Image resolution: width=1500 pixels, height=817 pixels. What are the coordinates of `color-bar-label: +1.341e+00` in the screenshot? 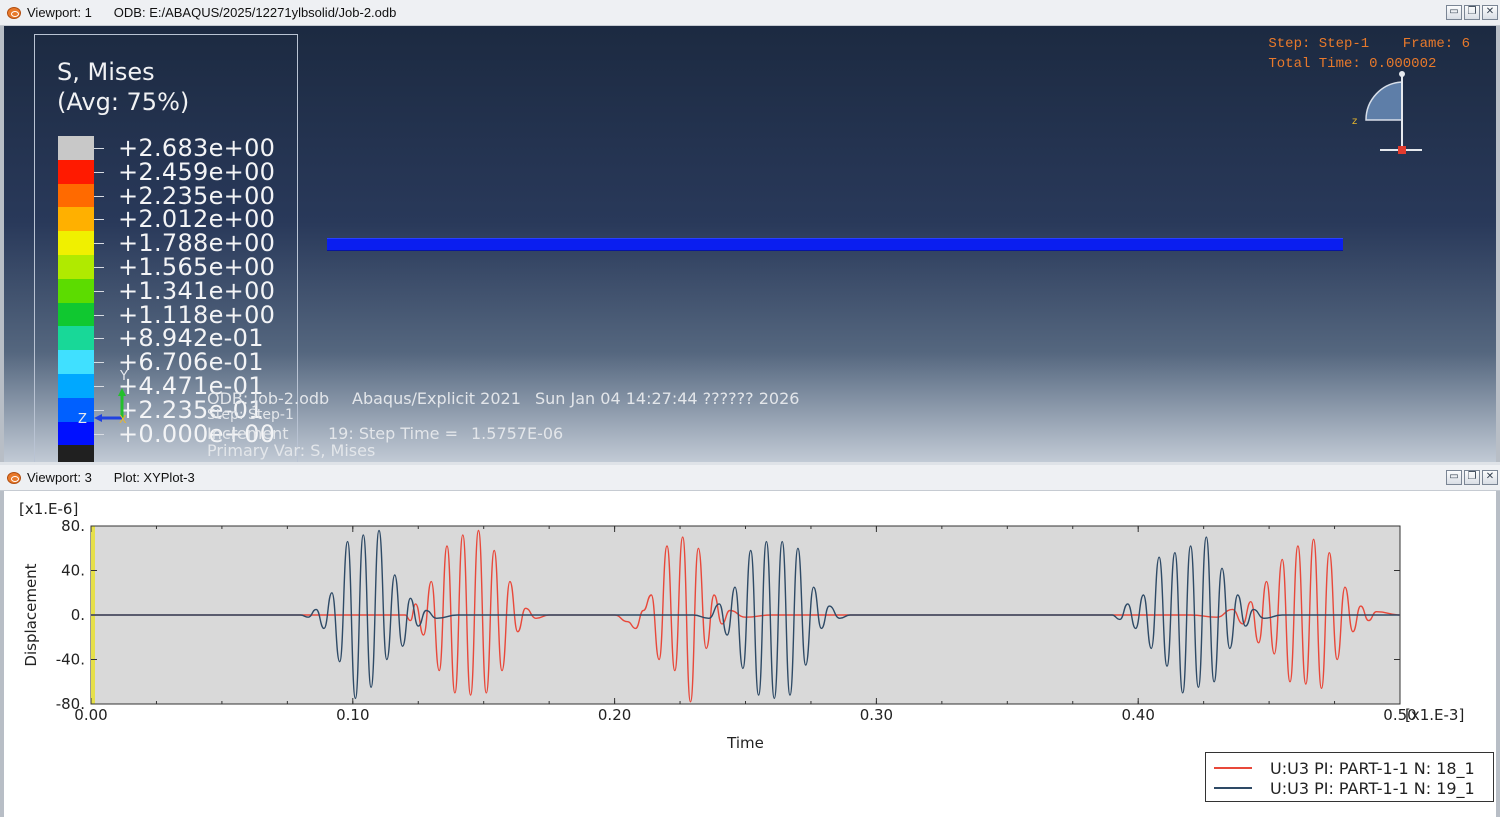 It's located at (197, 290).